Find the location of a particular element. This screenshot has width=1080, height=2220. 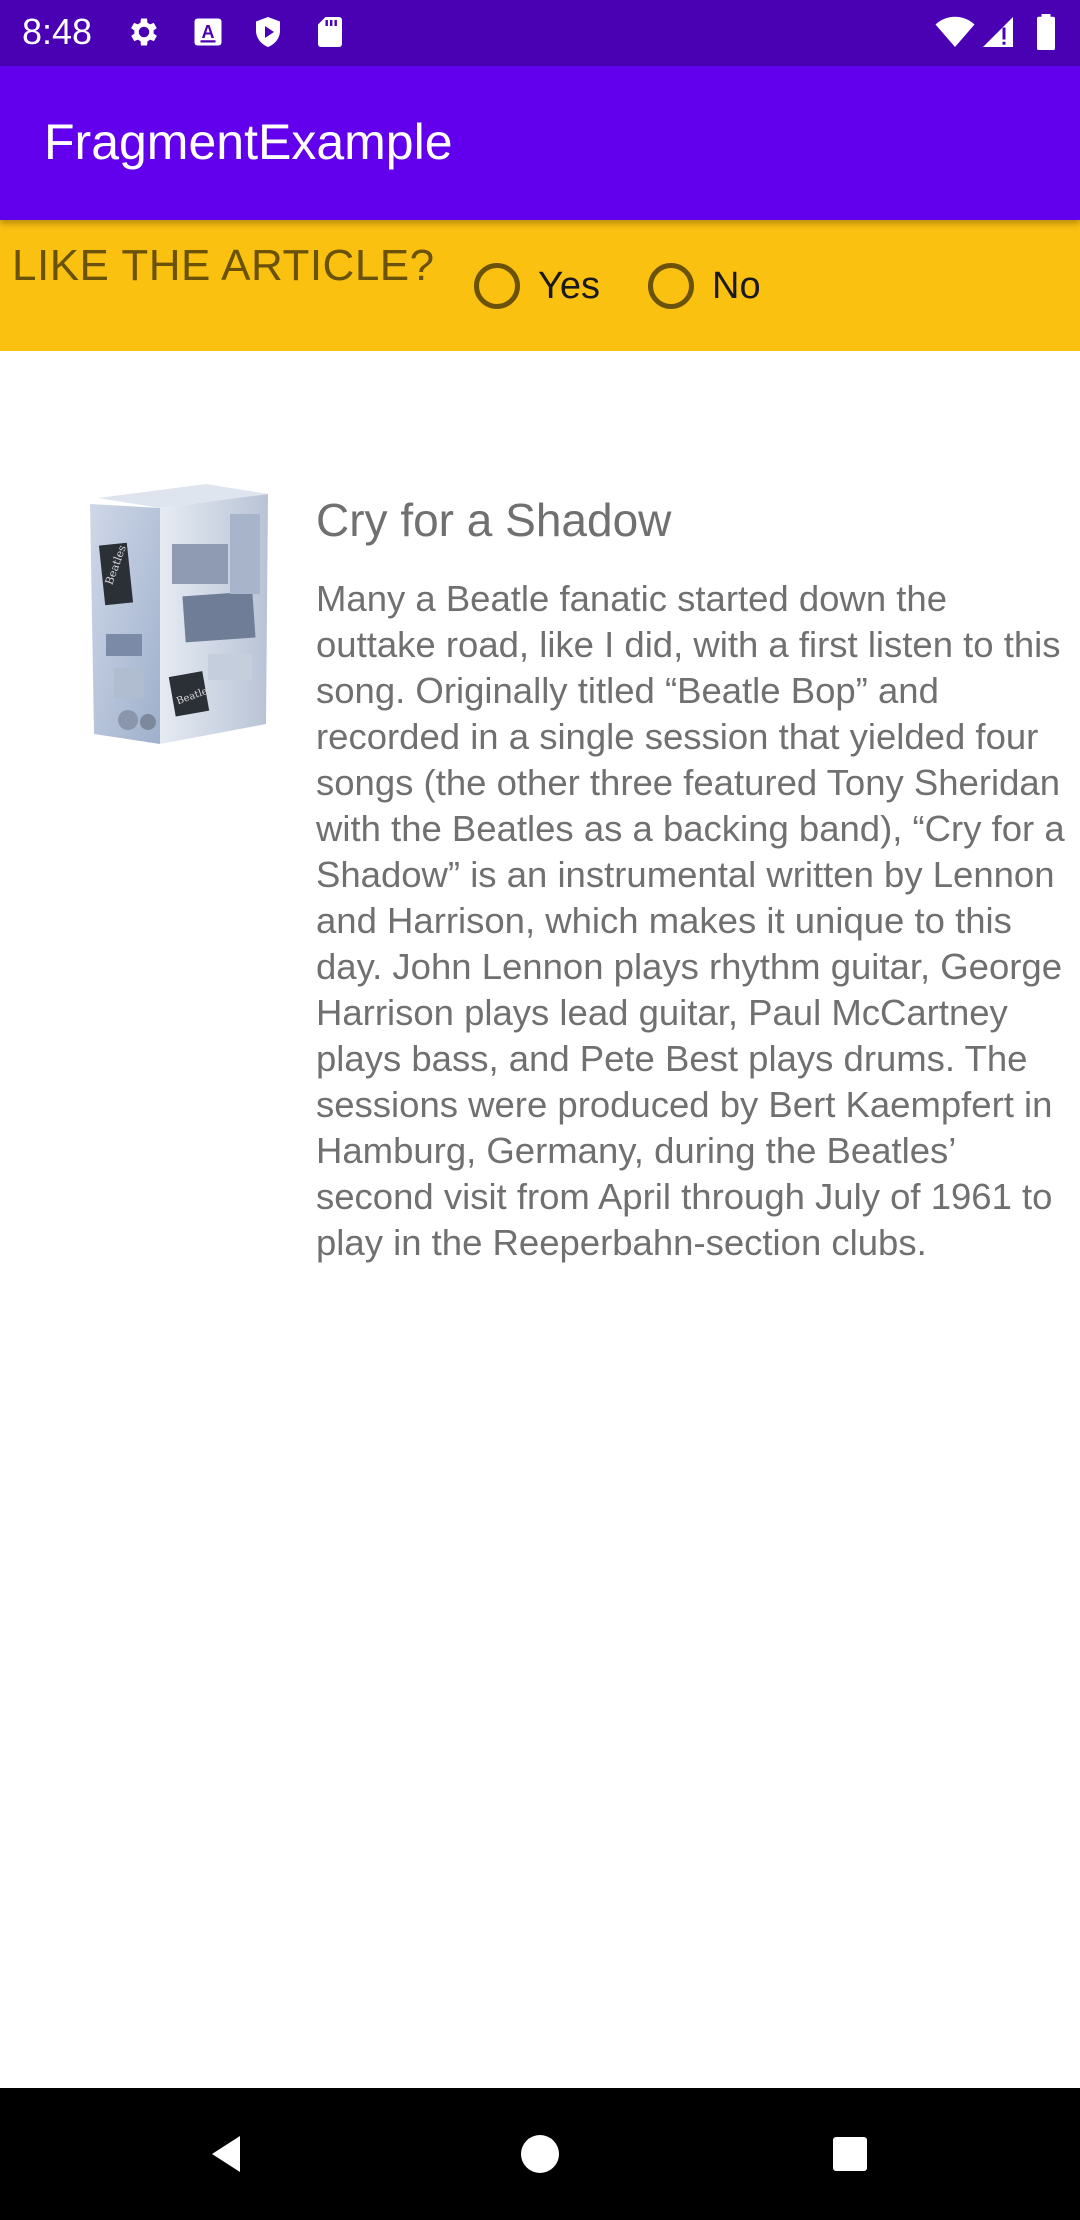

home-icon is located at coordinates (540, 2154).